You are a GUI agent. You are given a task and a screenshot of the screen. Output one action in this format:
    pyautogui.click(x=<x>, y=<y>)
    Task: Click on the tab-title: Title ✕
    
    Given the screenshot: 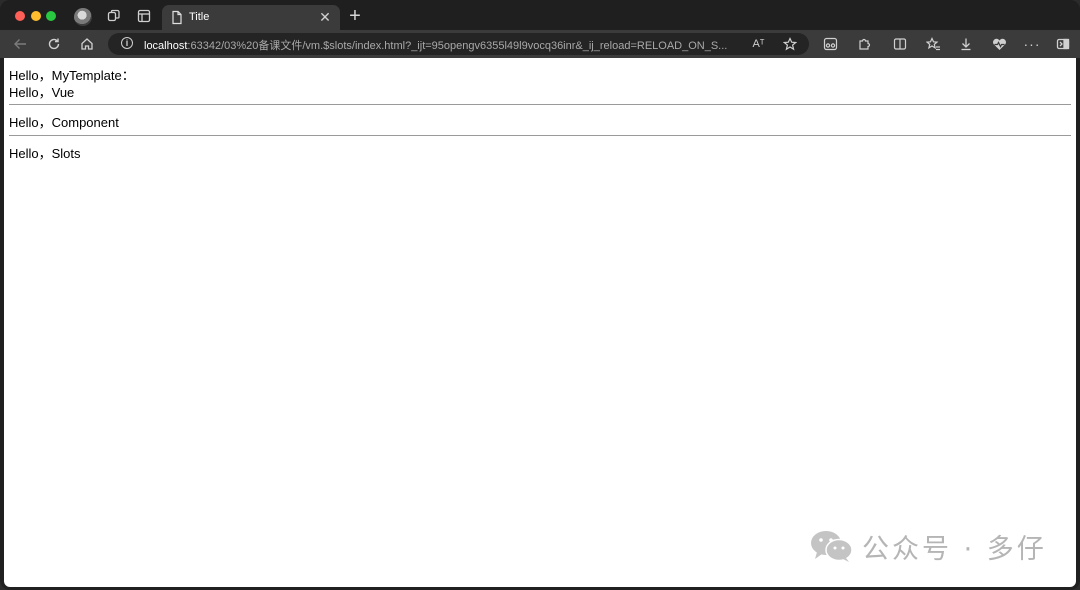 What is the action you would take?
    pyautogui.click(x=251, y=18)
    